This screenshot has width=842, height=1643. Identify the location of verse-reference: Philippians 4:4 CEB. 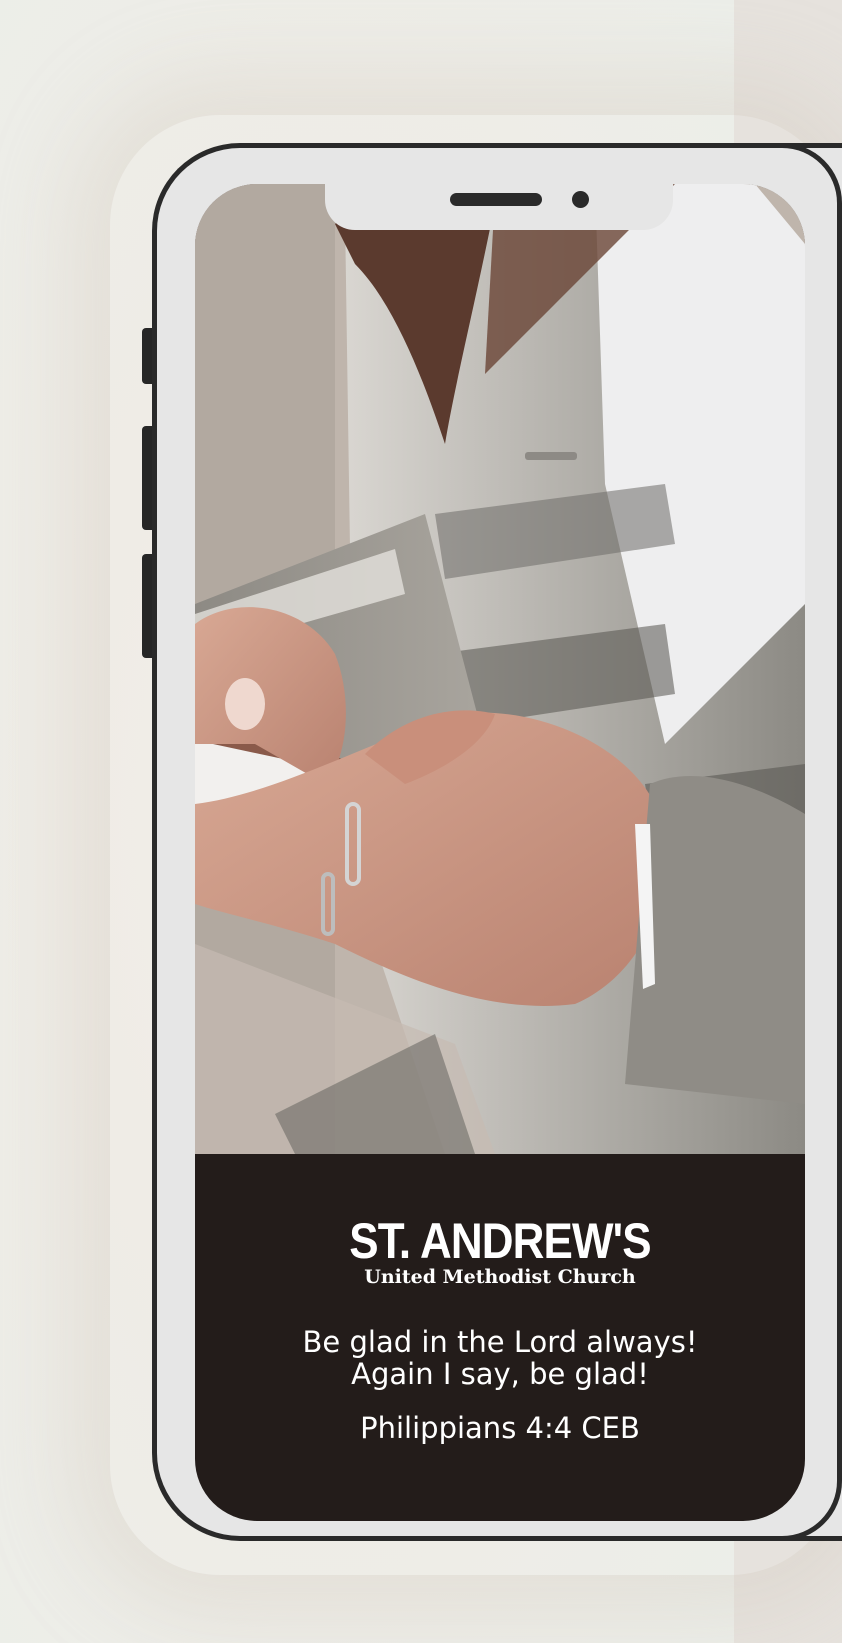
(500, 1428).